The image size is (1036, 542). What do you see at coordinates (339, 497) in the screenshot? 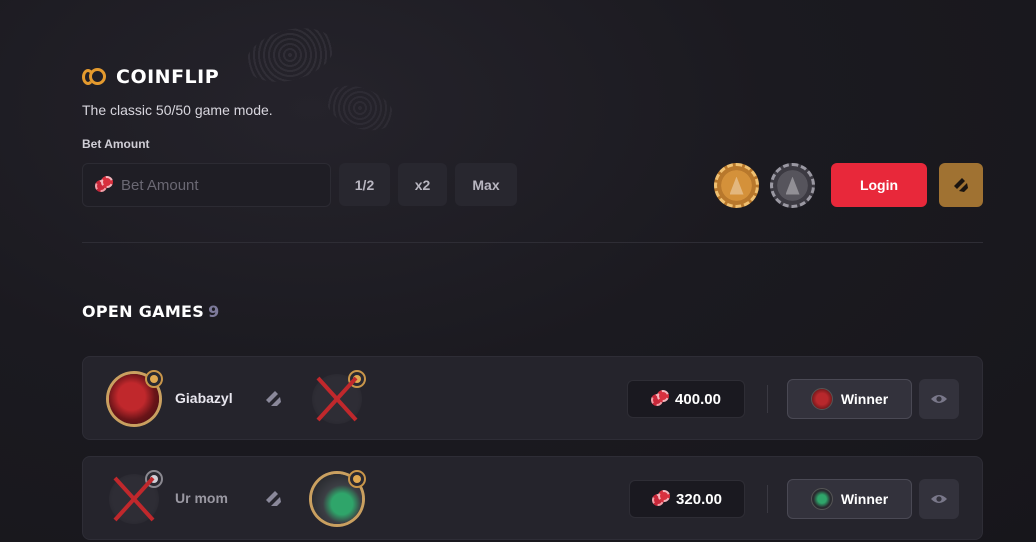
I see `opponent-avatar` at bounding box center [339, 497].